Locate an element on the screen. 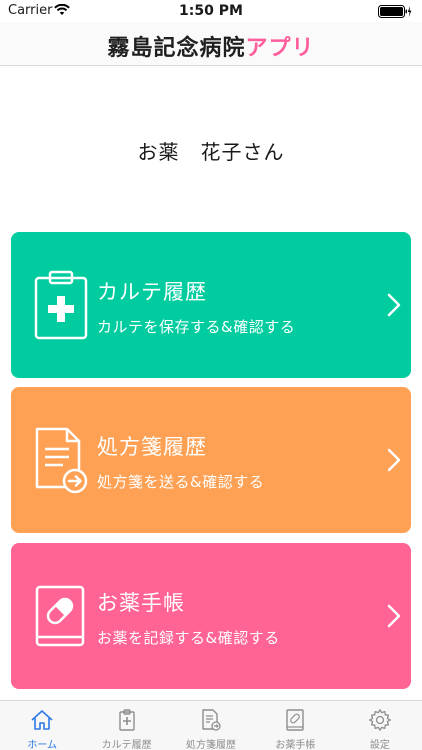  card-title: お薬手帳 is located at coordinates (141, 603).